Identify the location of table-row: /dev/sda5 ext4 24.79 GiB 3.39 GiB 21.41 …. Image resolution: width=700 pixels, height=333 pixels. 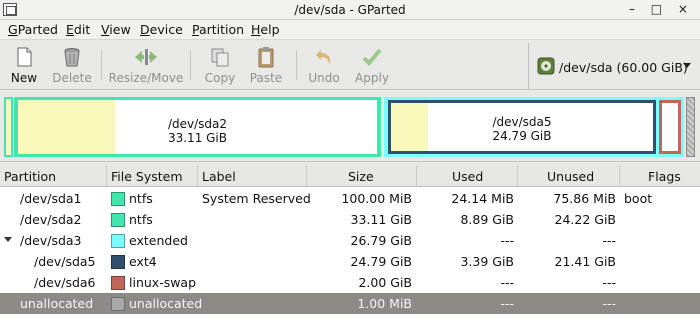
(350, 261).